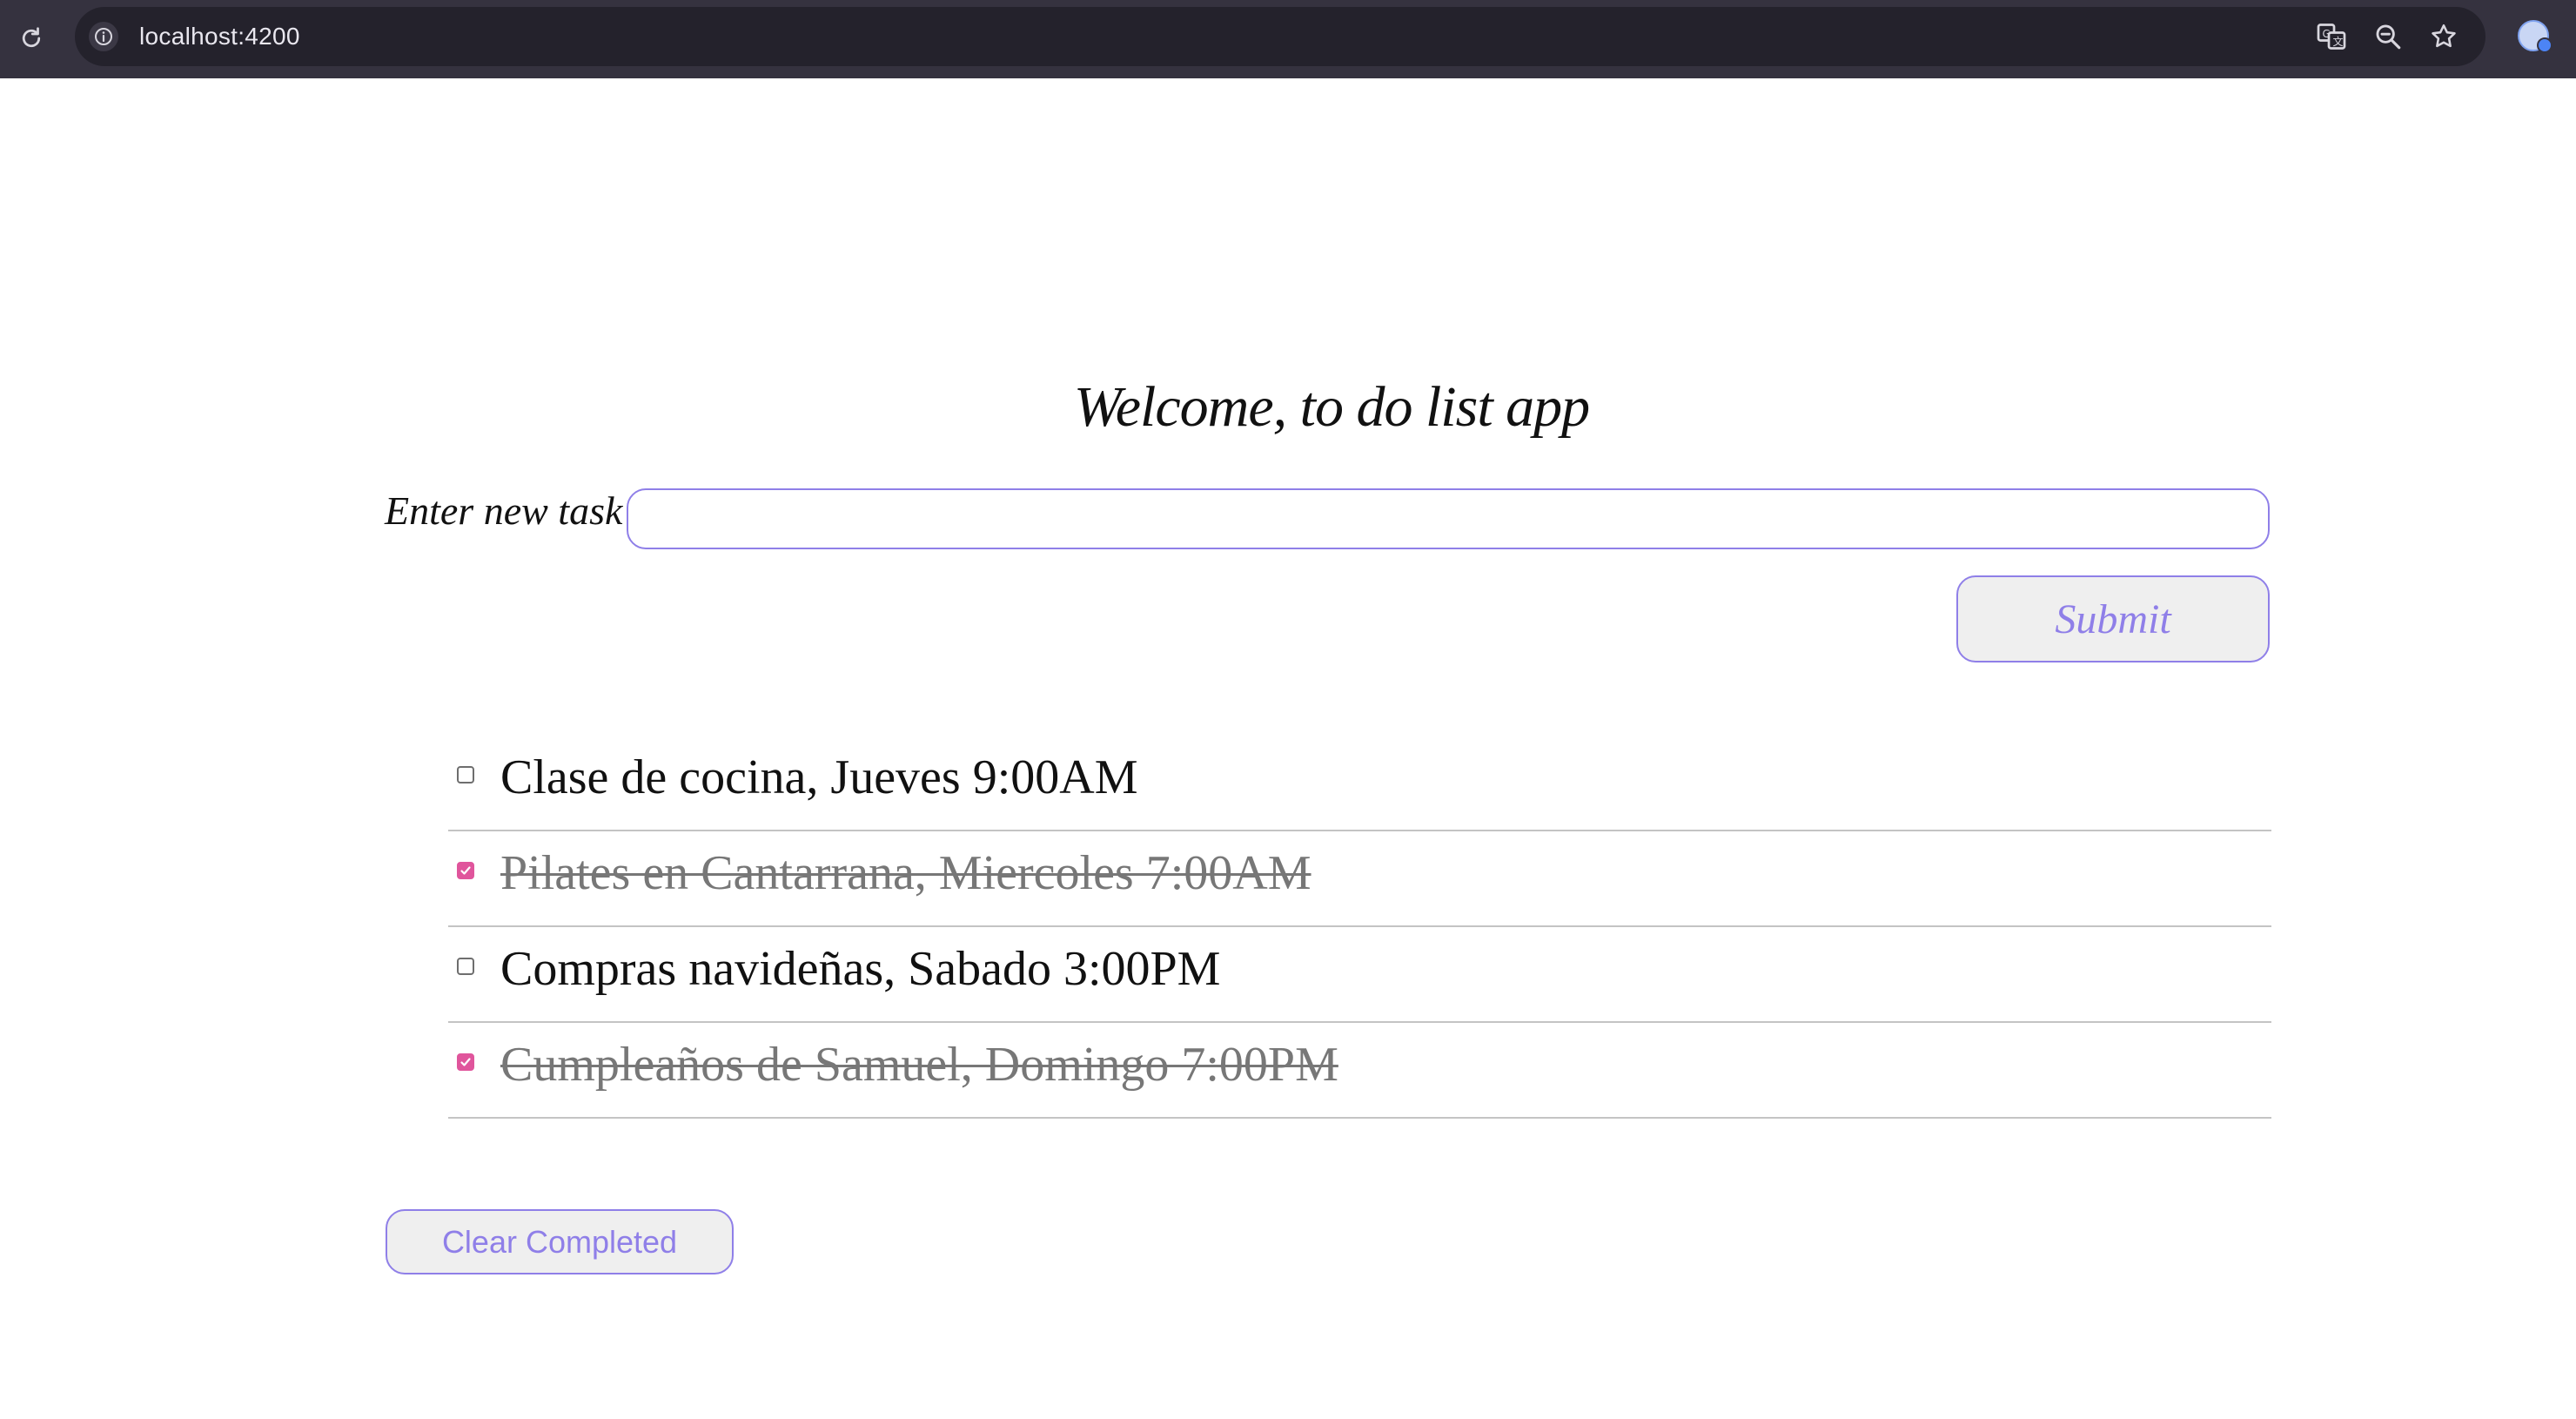 The height and width of the screenshot is (1419, 2576). Describe the element at coordinates (103, 36) in the screenshot. I see `info-icon` at that location.